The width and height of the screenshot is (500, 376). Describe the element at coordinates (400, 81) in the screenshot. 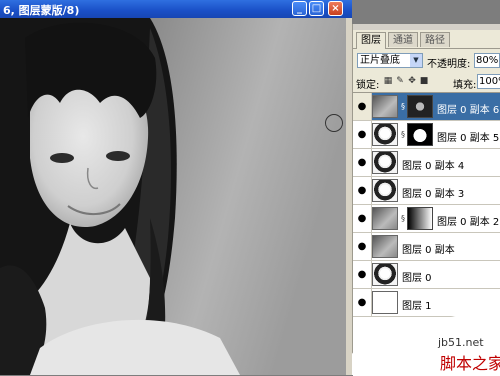

I see `brush-icon: ✎` at that location.